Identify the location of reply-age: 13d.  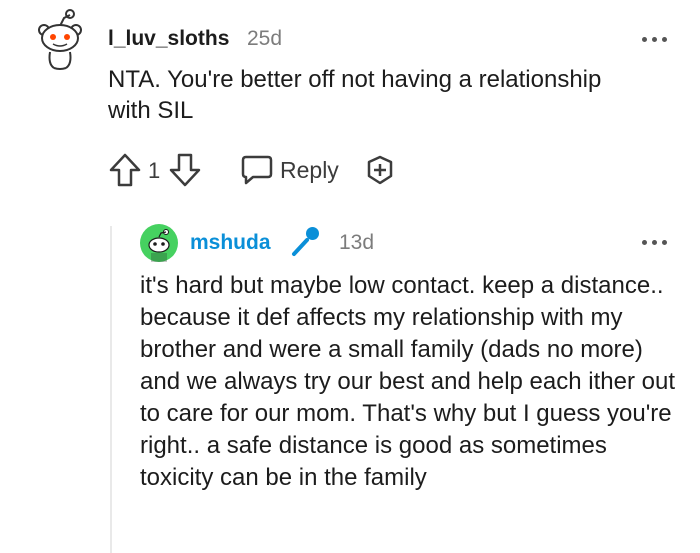
(357, 242).